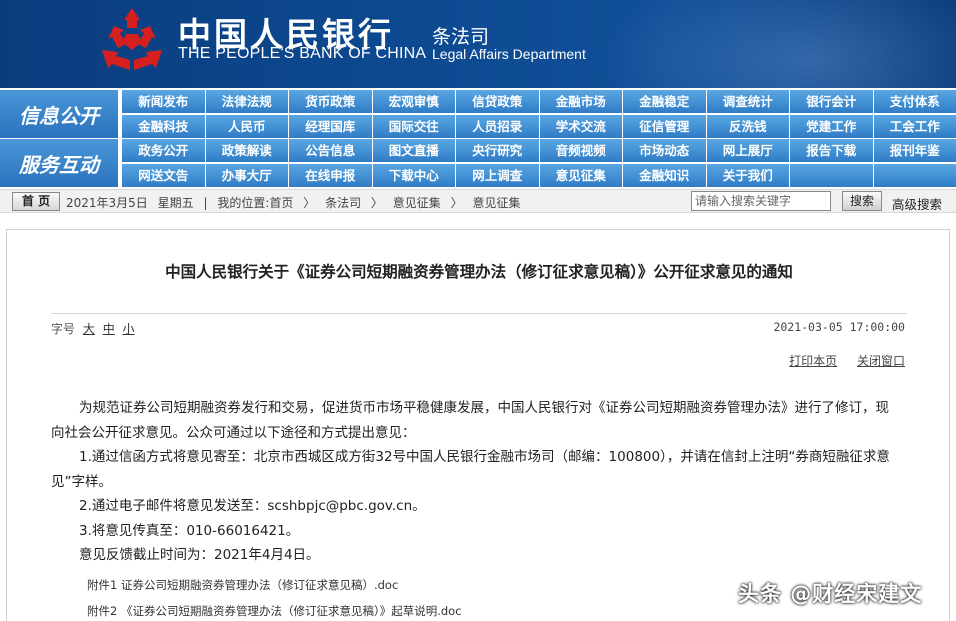 The image size is (956, 621). Describe the element at coordinates (199, 555) in the screenshot. I see `paragraph: 意见反馈截止时间为：2021年4月4日。` at that location.